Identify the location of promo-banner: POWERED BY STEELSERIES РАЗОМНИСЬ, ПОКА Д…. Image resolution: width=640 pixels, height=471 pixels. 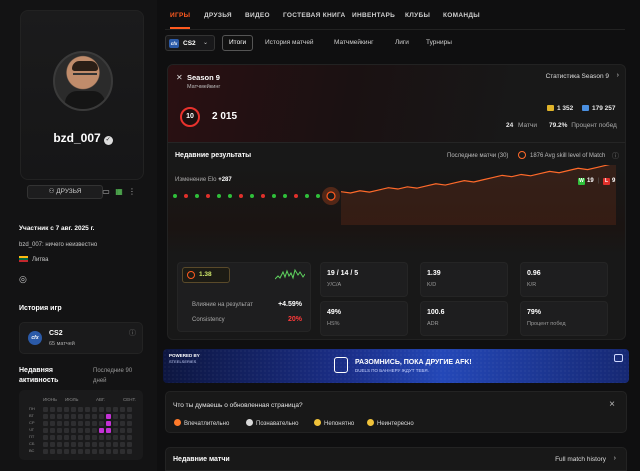
(396, 366).